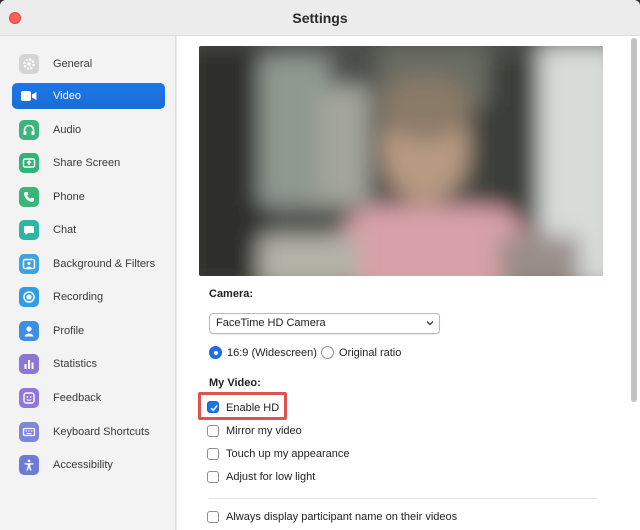  Describe the element at coordinates (29, 264) in the screenshot. I see `background-image-icon` at that location.